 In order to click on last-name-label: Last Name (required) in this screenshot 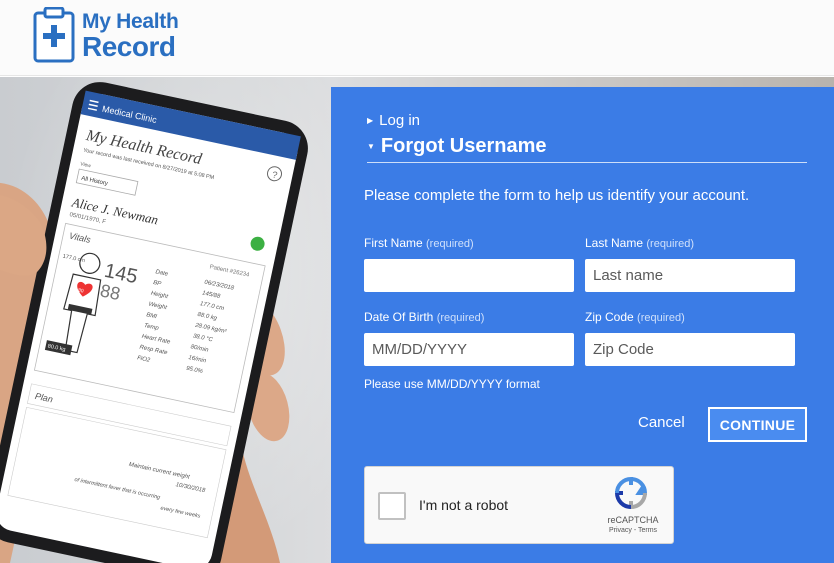, I will do `click(640, 243)`.